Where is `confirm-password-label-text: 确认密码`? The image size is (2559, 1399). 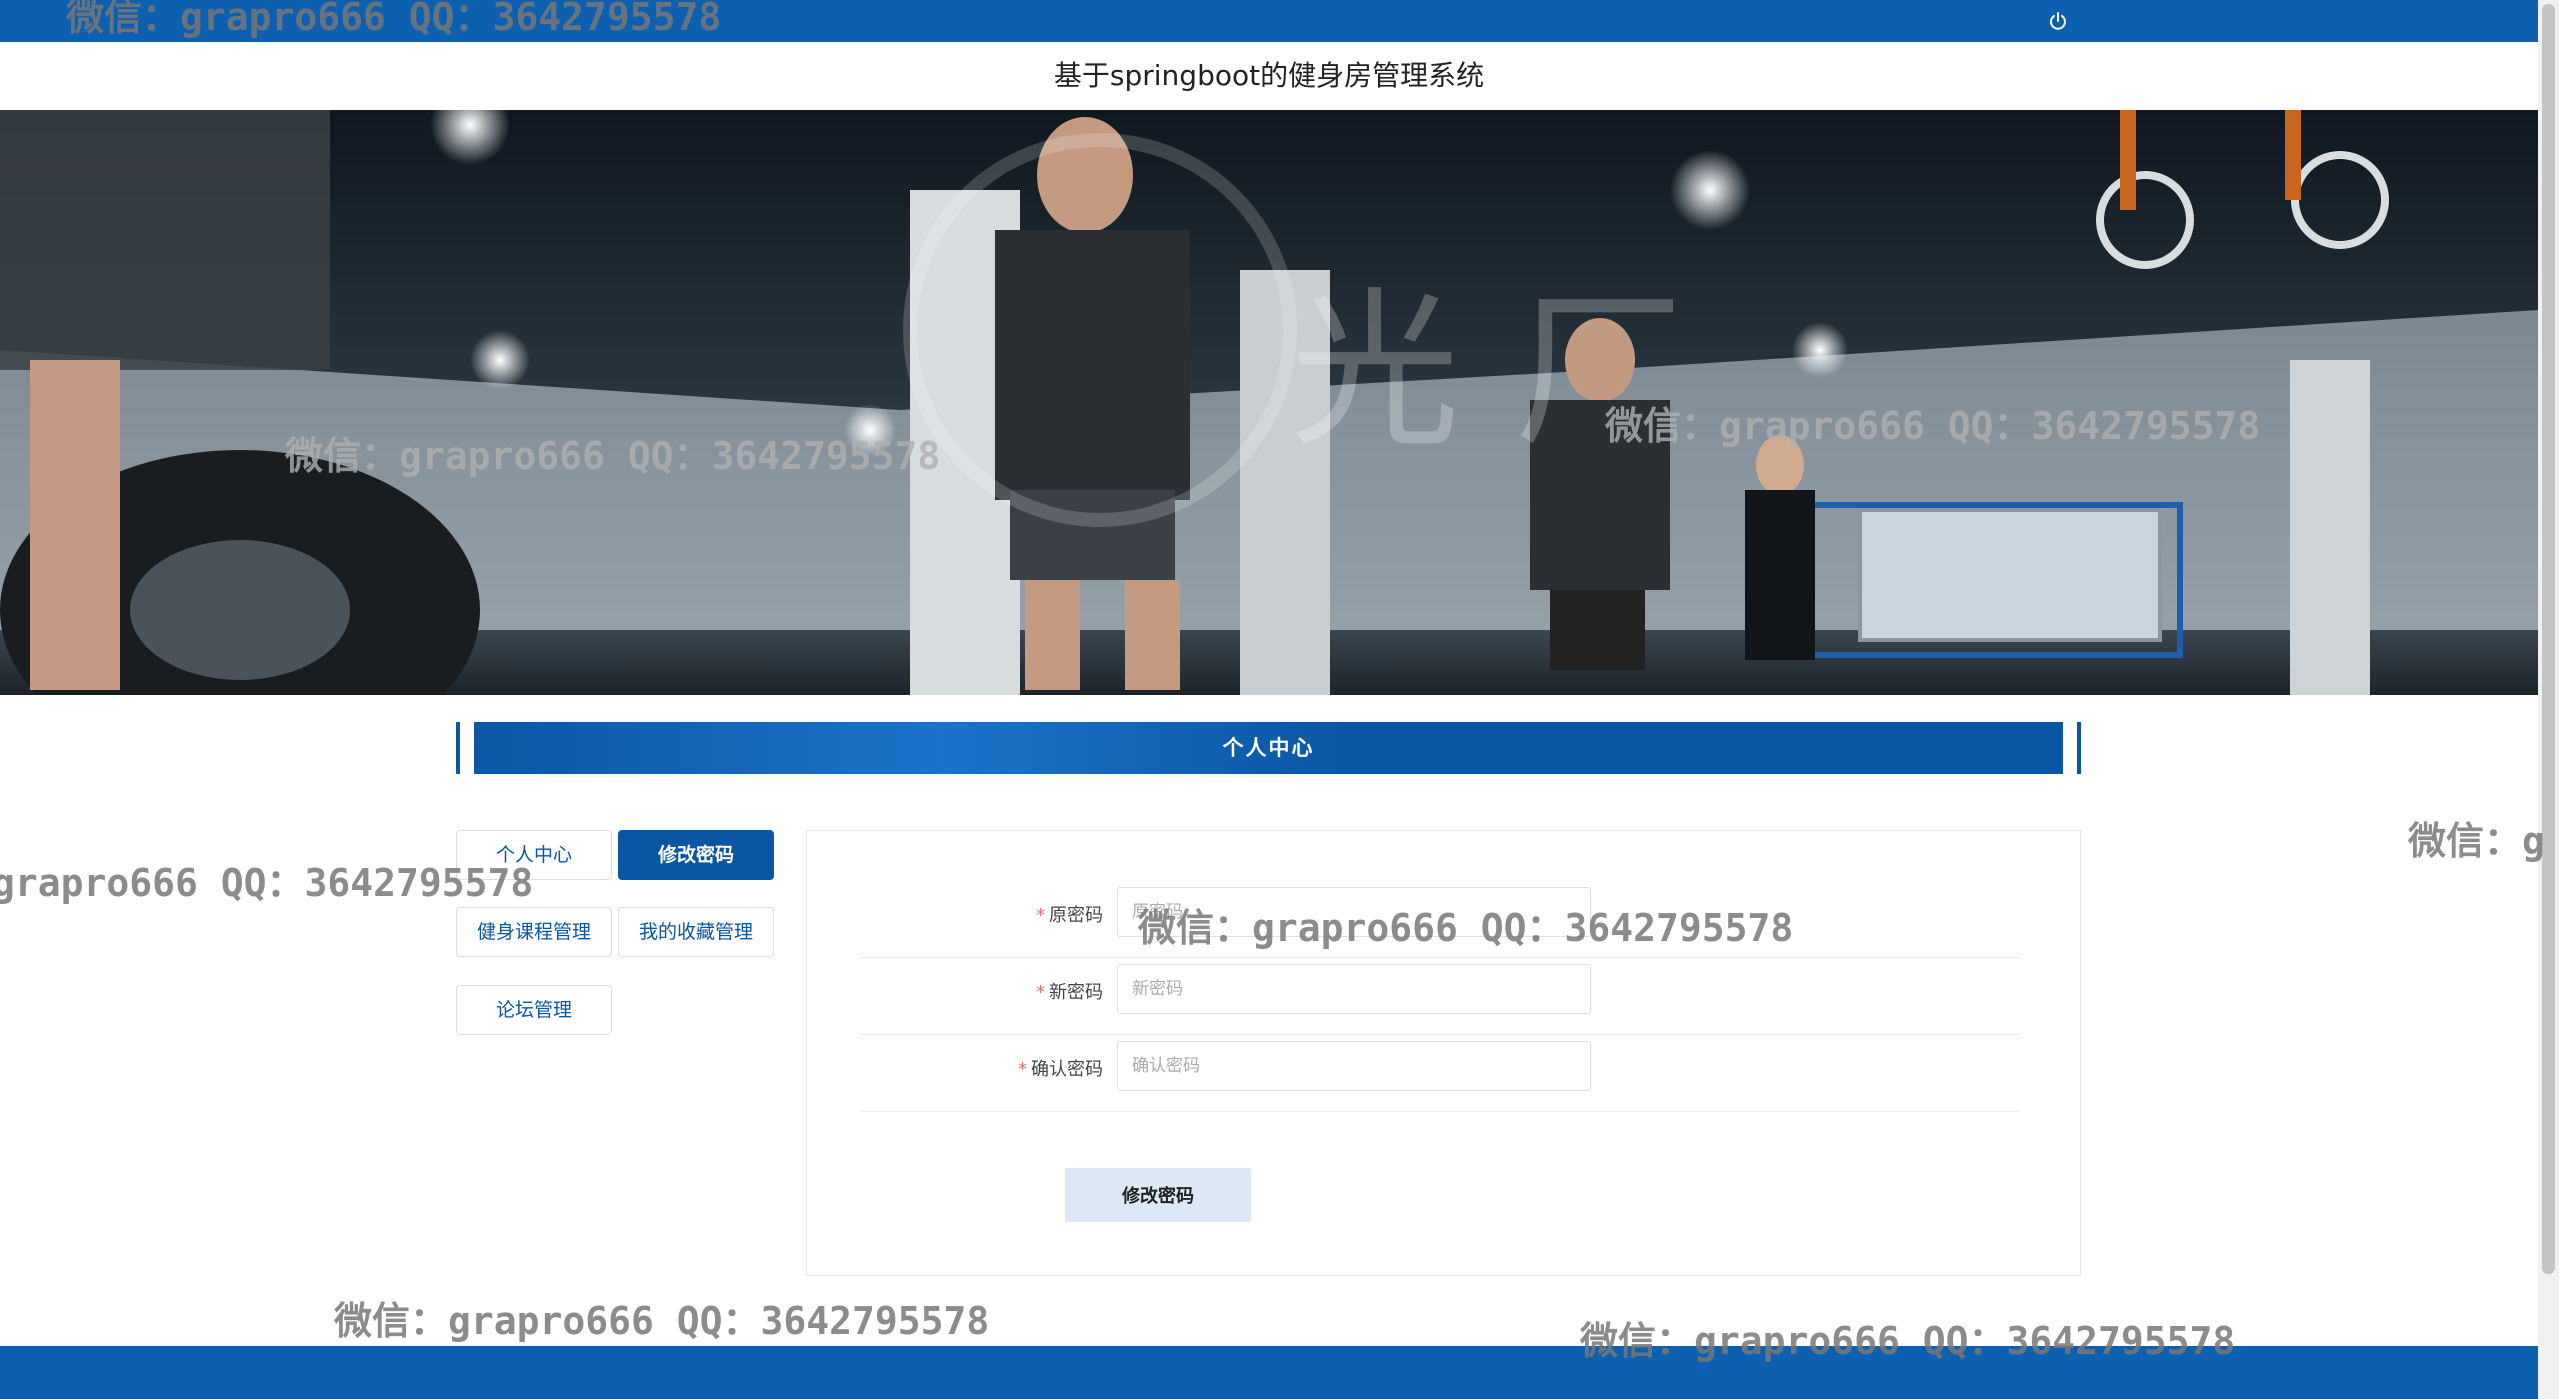
confirm-password-label-text: 确认密码 is located at coordinates (1067, 1069).